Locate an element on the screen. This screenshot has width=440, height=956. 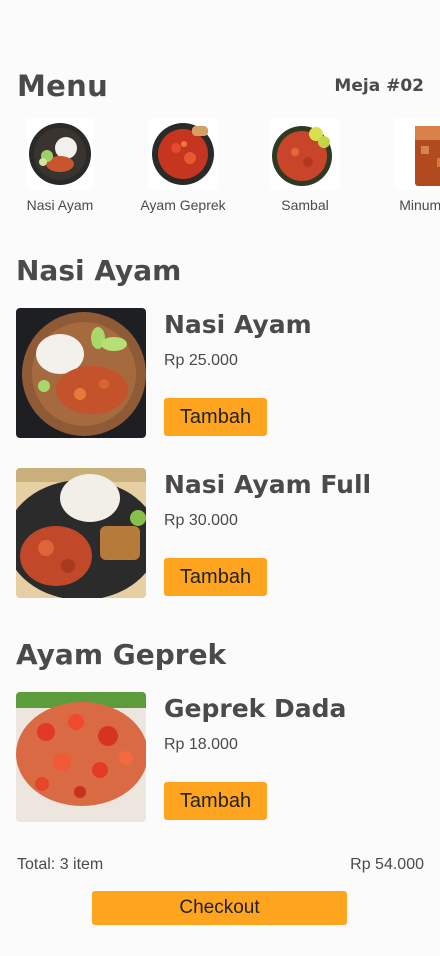
menu-item: Nasi Ayam Full Rp 30.000 Tambah is located at coordinates (221, 533).